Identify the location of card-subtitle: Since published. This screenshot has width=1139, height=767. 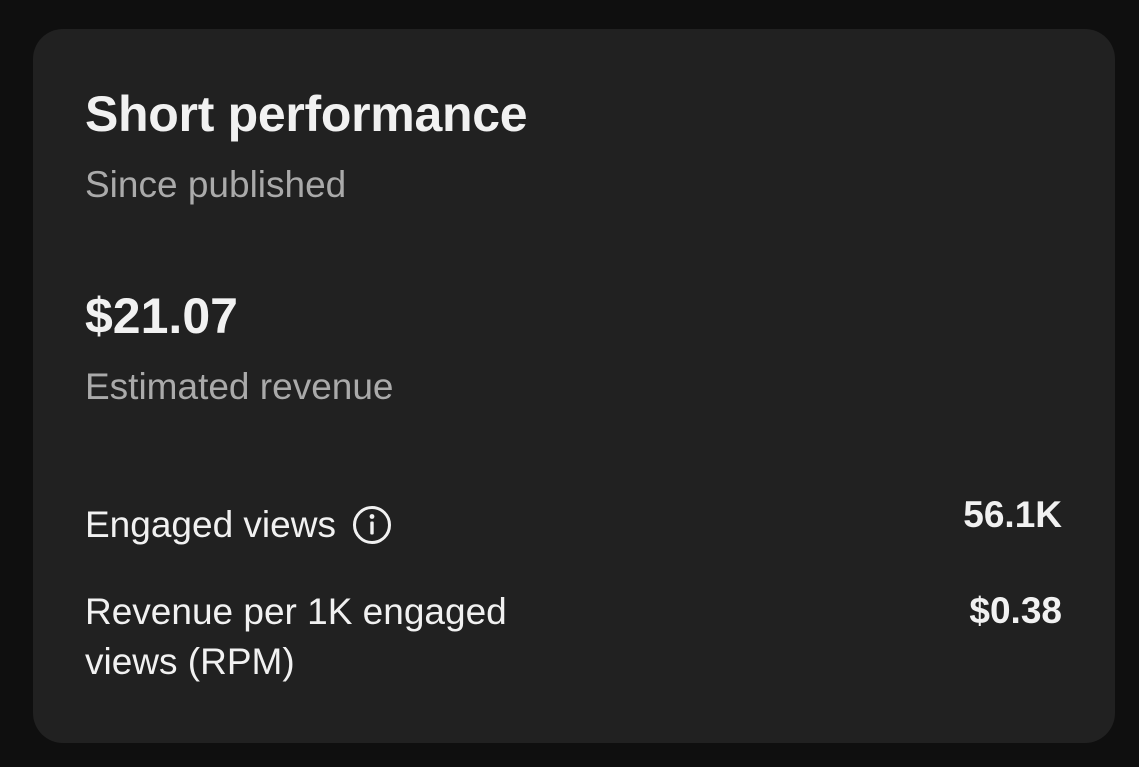
(216, 184).